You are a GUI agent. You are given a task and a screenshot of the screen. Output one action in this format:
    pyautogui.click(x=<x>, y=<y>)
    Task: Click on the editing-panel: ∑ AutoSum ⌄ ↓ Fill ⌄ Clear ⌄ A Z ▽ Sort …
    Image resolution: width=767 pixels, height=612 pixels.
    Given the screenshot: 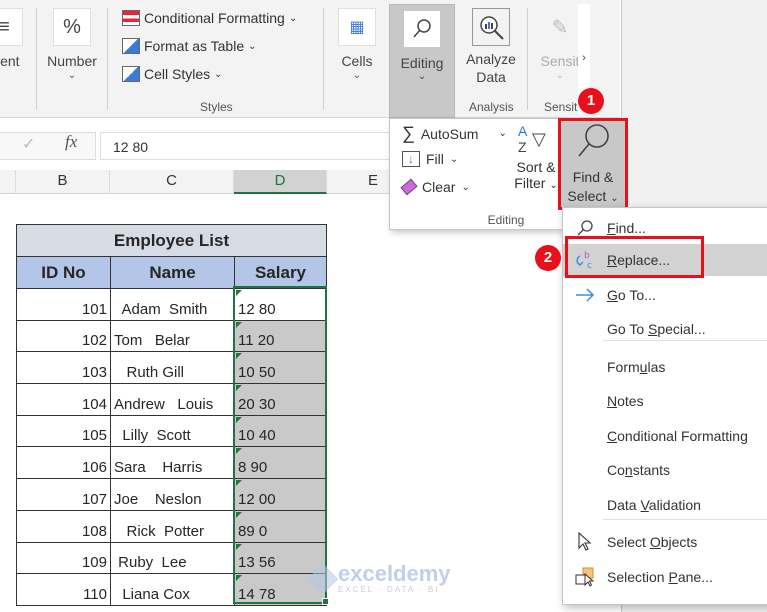 What is the action you would take?
    pyautogui.click(x=476, y=174)
    